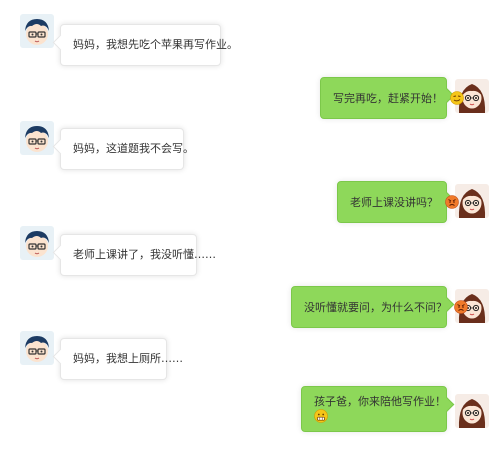 The height and width of the screenshot is (453, 500). What do you see at coordinates (380, 401) in the screenshot?
I see `message-text: 孩子爸，你来陪他写作业！` at bounding box center [380, 401].